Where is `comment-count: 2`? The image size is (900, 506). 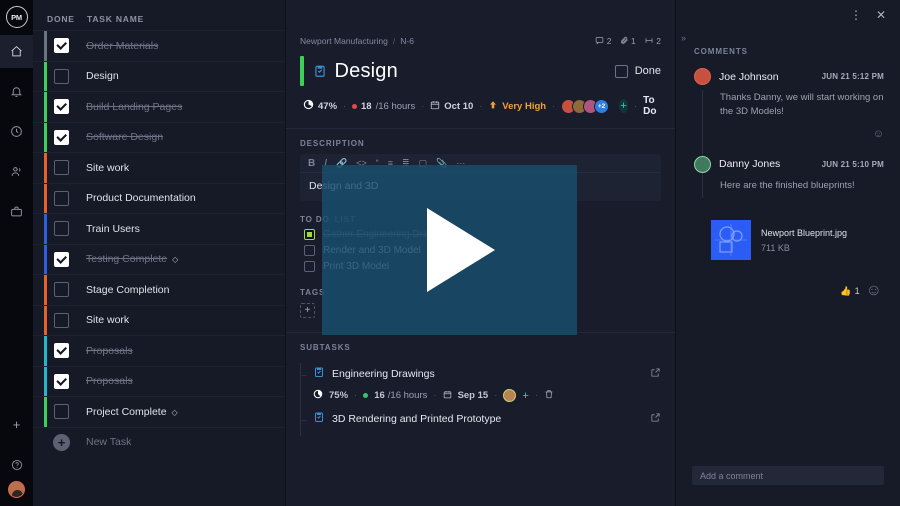
comment-count: 2 is located at coordinates (603, 41).